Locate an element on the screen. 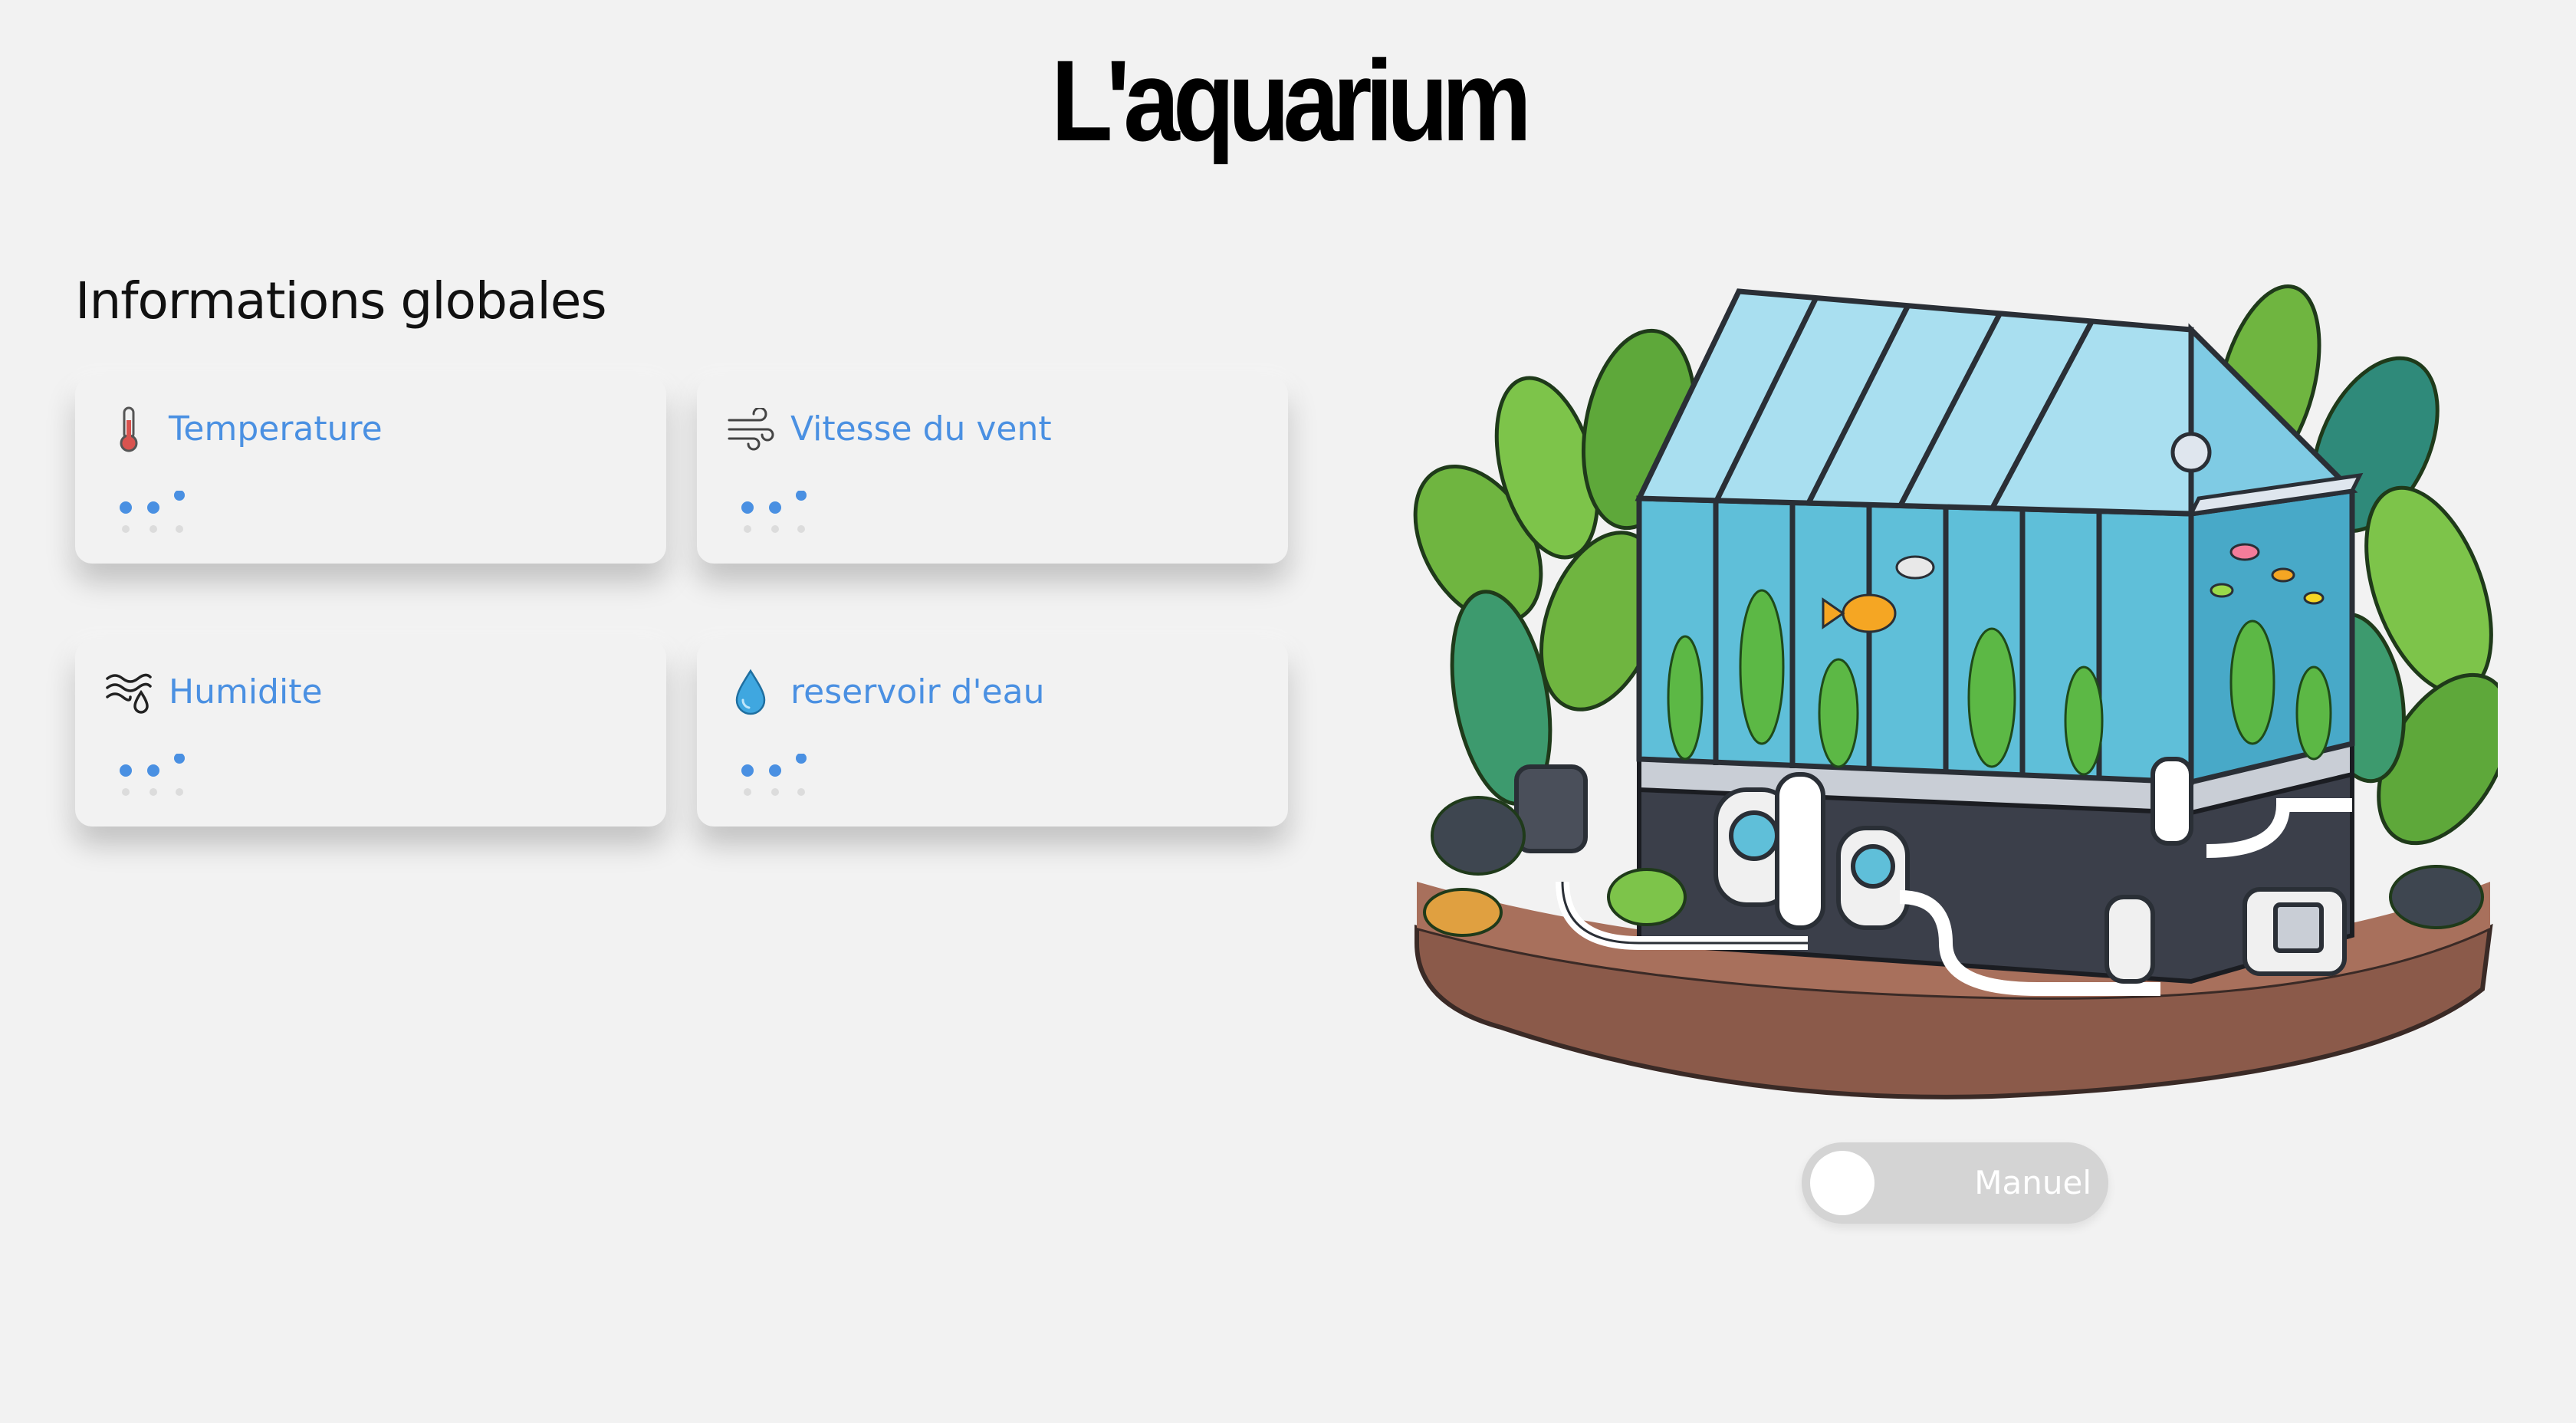  water-drop-icon is located at coordinates (750, 692).